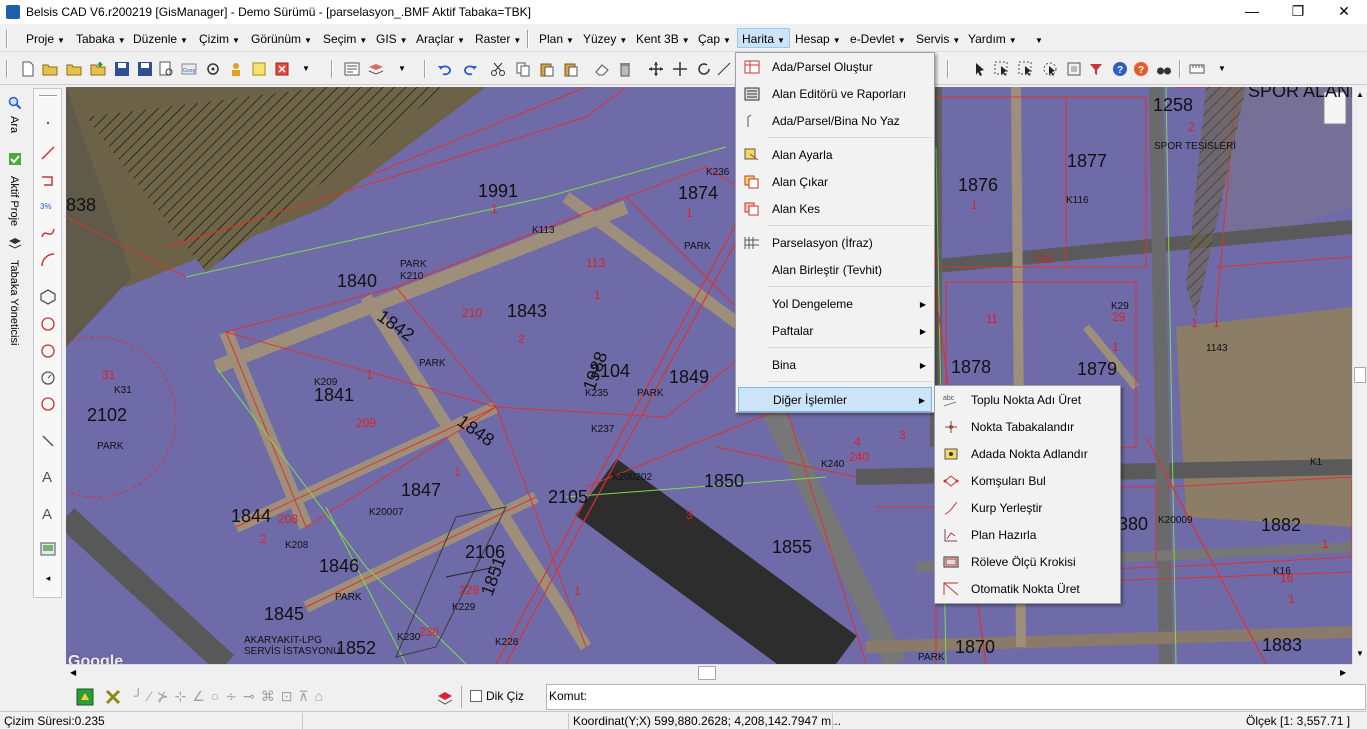  Describe the element at coordinates (835, 94) in the screenshot. I see `menu-item-alan-editoru: Alan Editörü ve Raporları` at that location.